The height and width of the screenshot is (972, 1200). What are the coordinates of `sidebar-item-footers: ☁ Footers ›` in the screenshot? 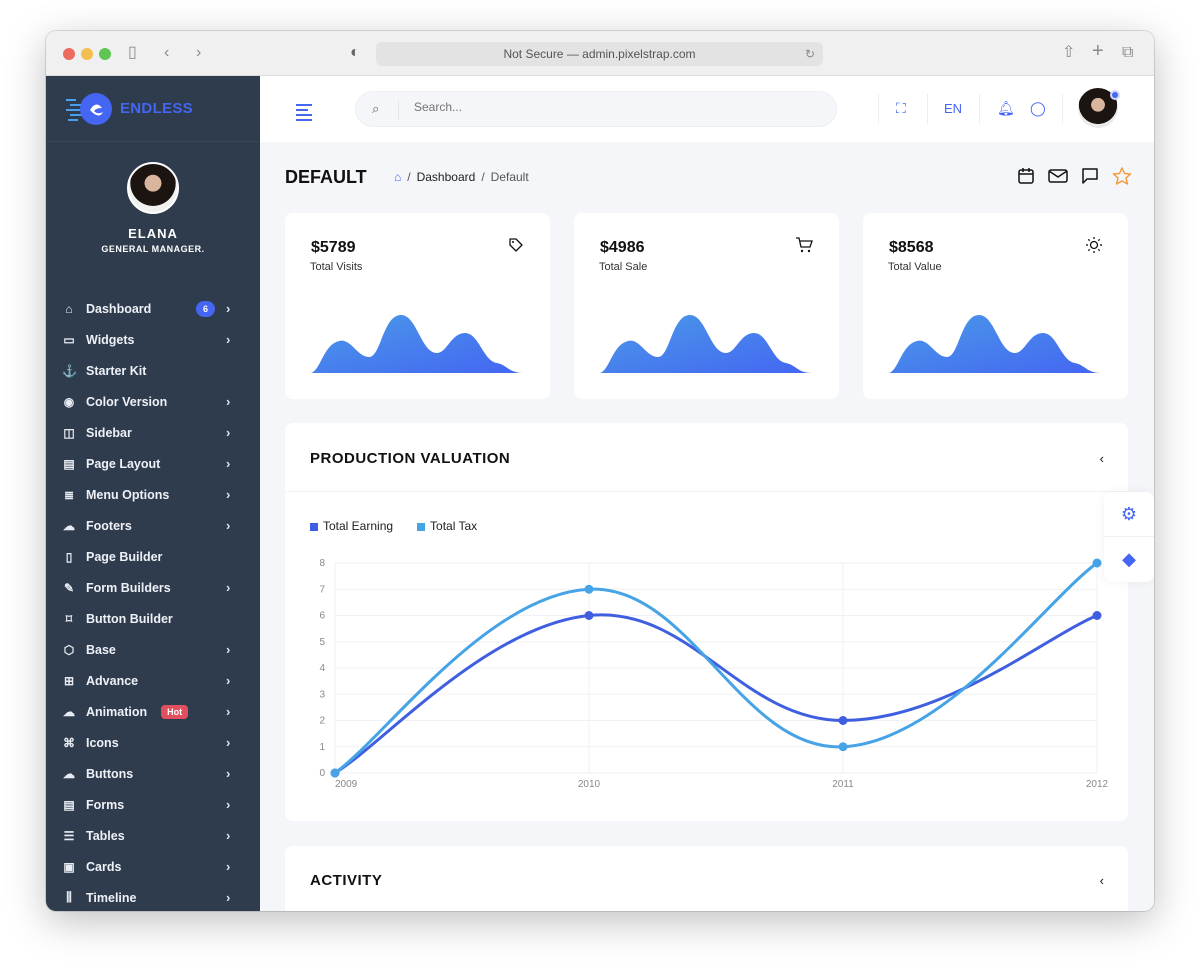 It's located at (153, 525).